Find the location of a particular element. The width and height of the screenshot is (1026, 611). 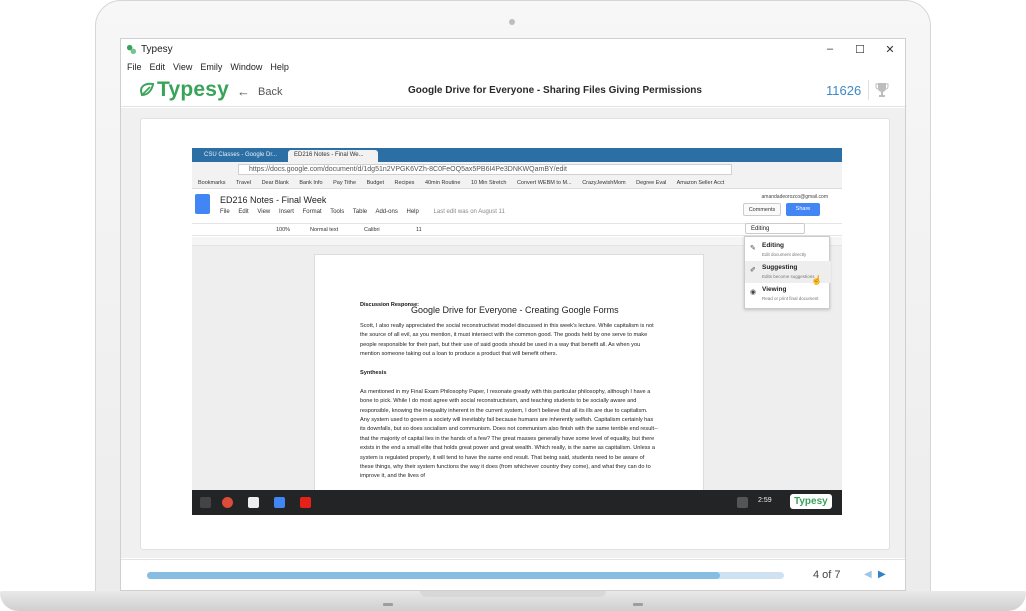

search-icon is located at coordinates (205, 502).